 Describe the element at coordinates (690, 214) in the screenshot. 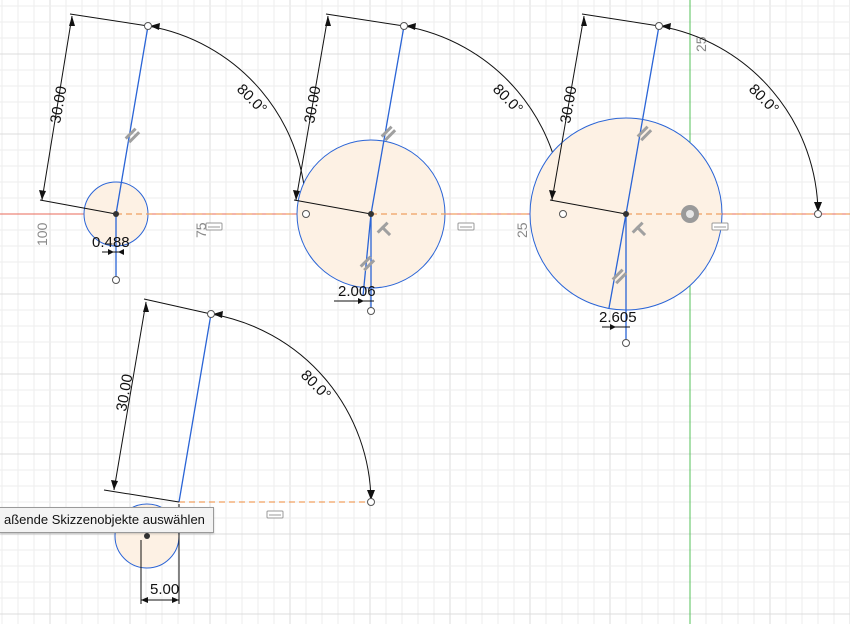

I see `origin-icon` at that location.